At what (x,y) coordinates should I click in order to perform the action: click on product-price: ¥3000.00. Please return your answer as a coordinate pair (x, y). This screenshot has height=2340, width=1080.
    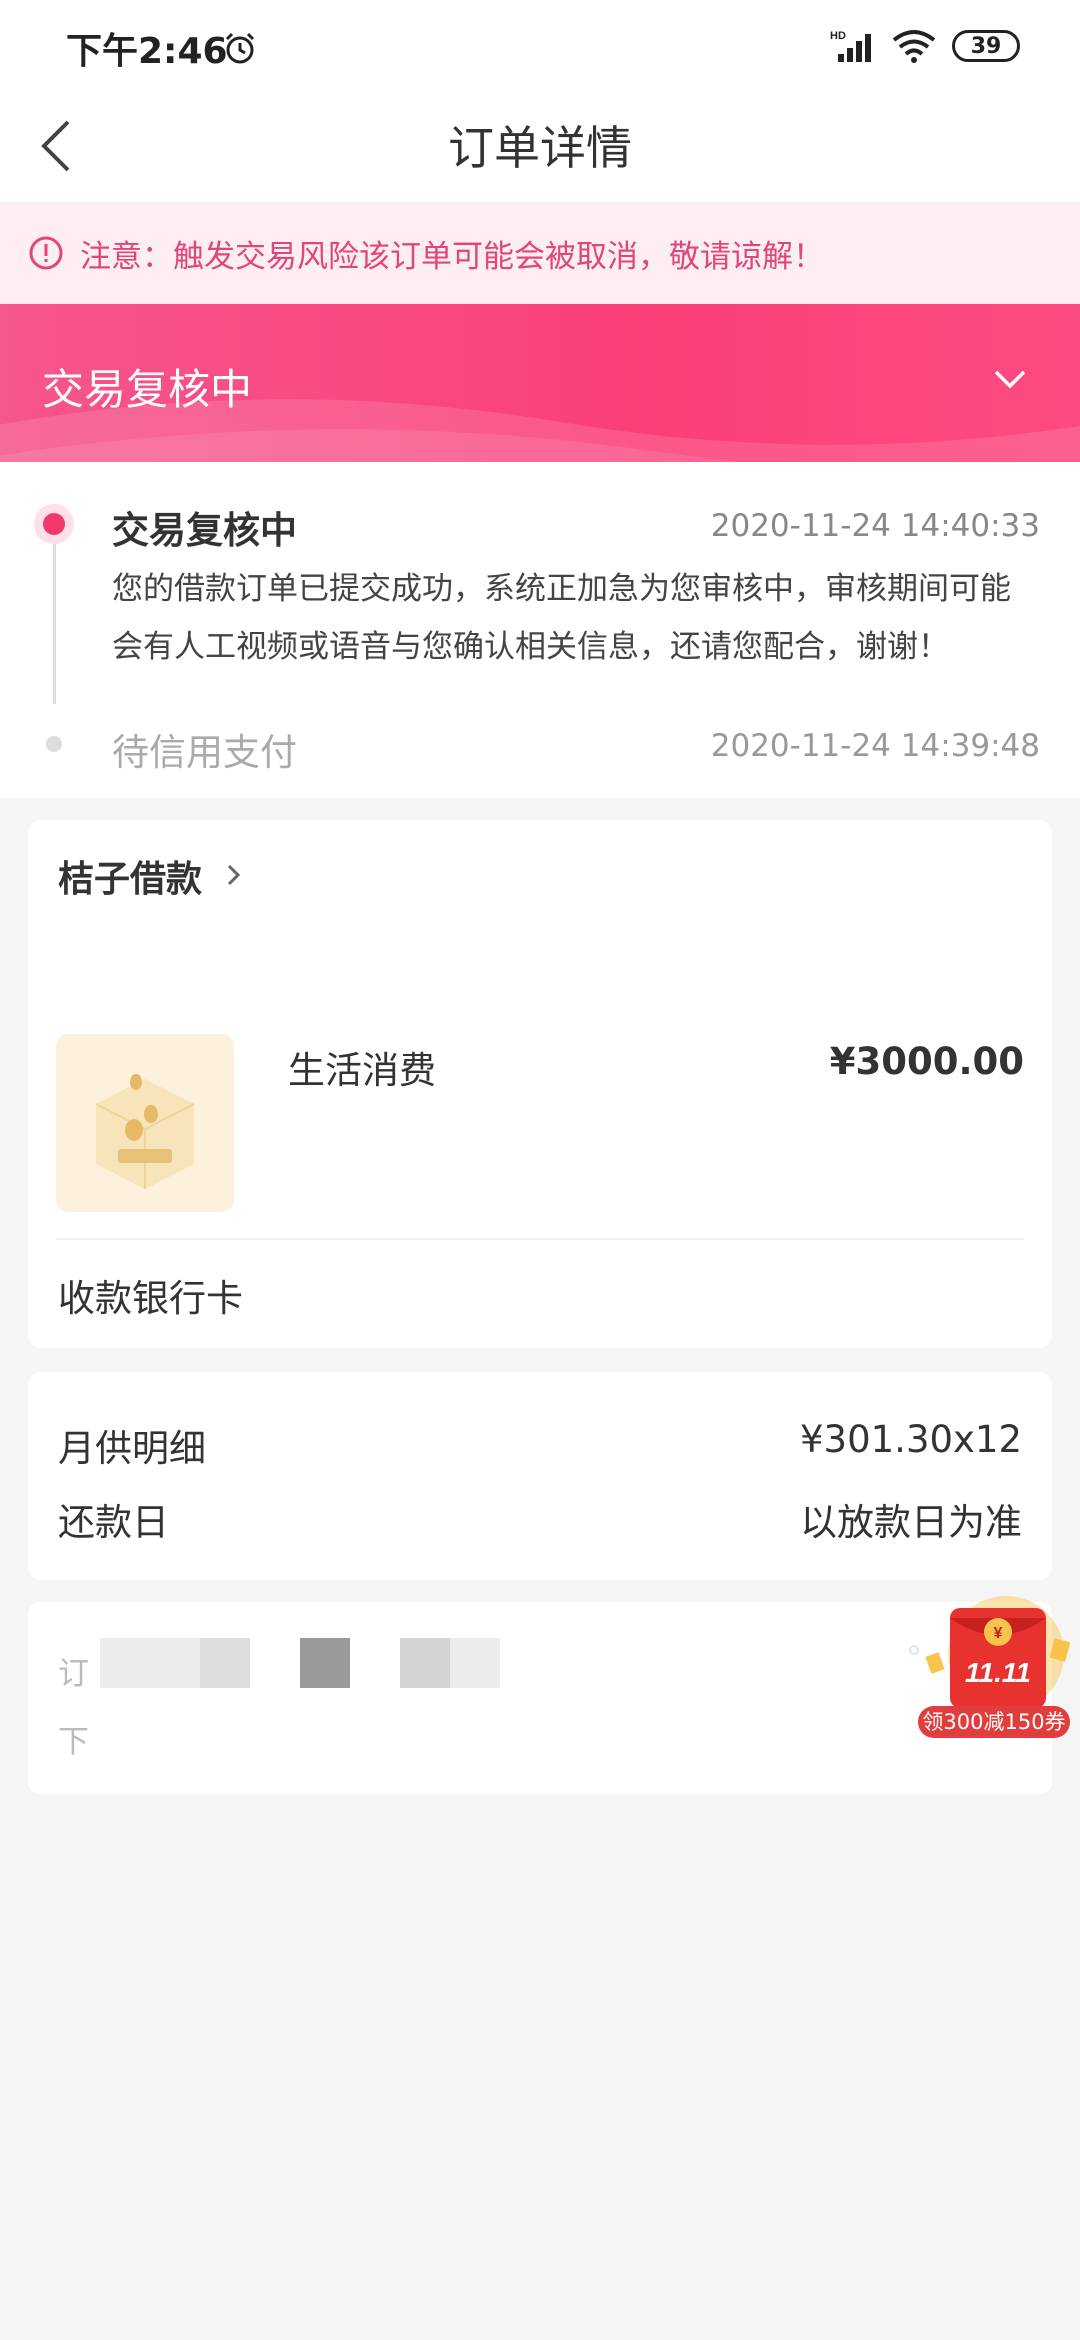
    Looking at the image, I should click on (926, 1061).